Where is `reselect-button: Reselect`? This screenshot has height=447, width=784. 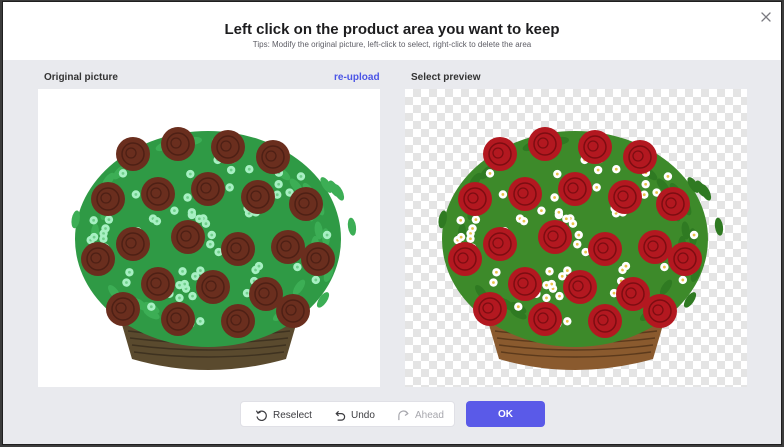 reselect-button: Reselect is located at coordinates (283, 415).